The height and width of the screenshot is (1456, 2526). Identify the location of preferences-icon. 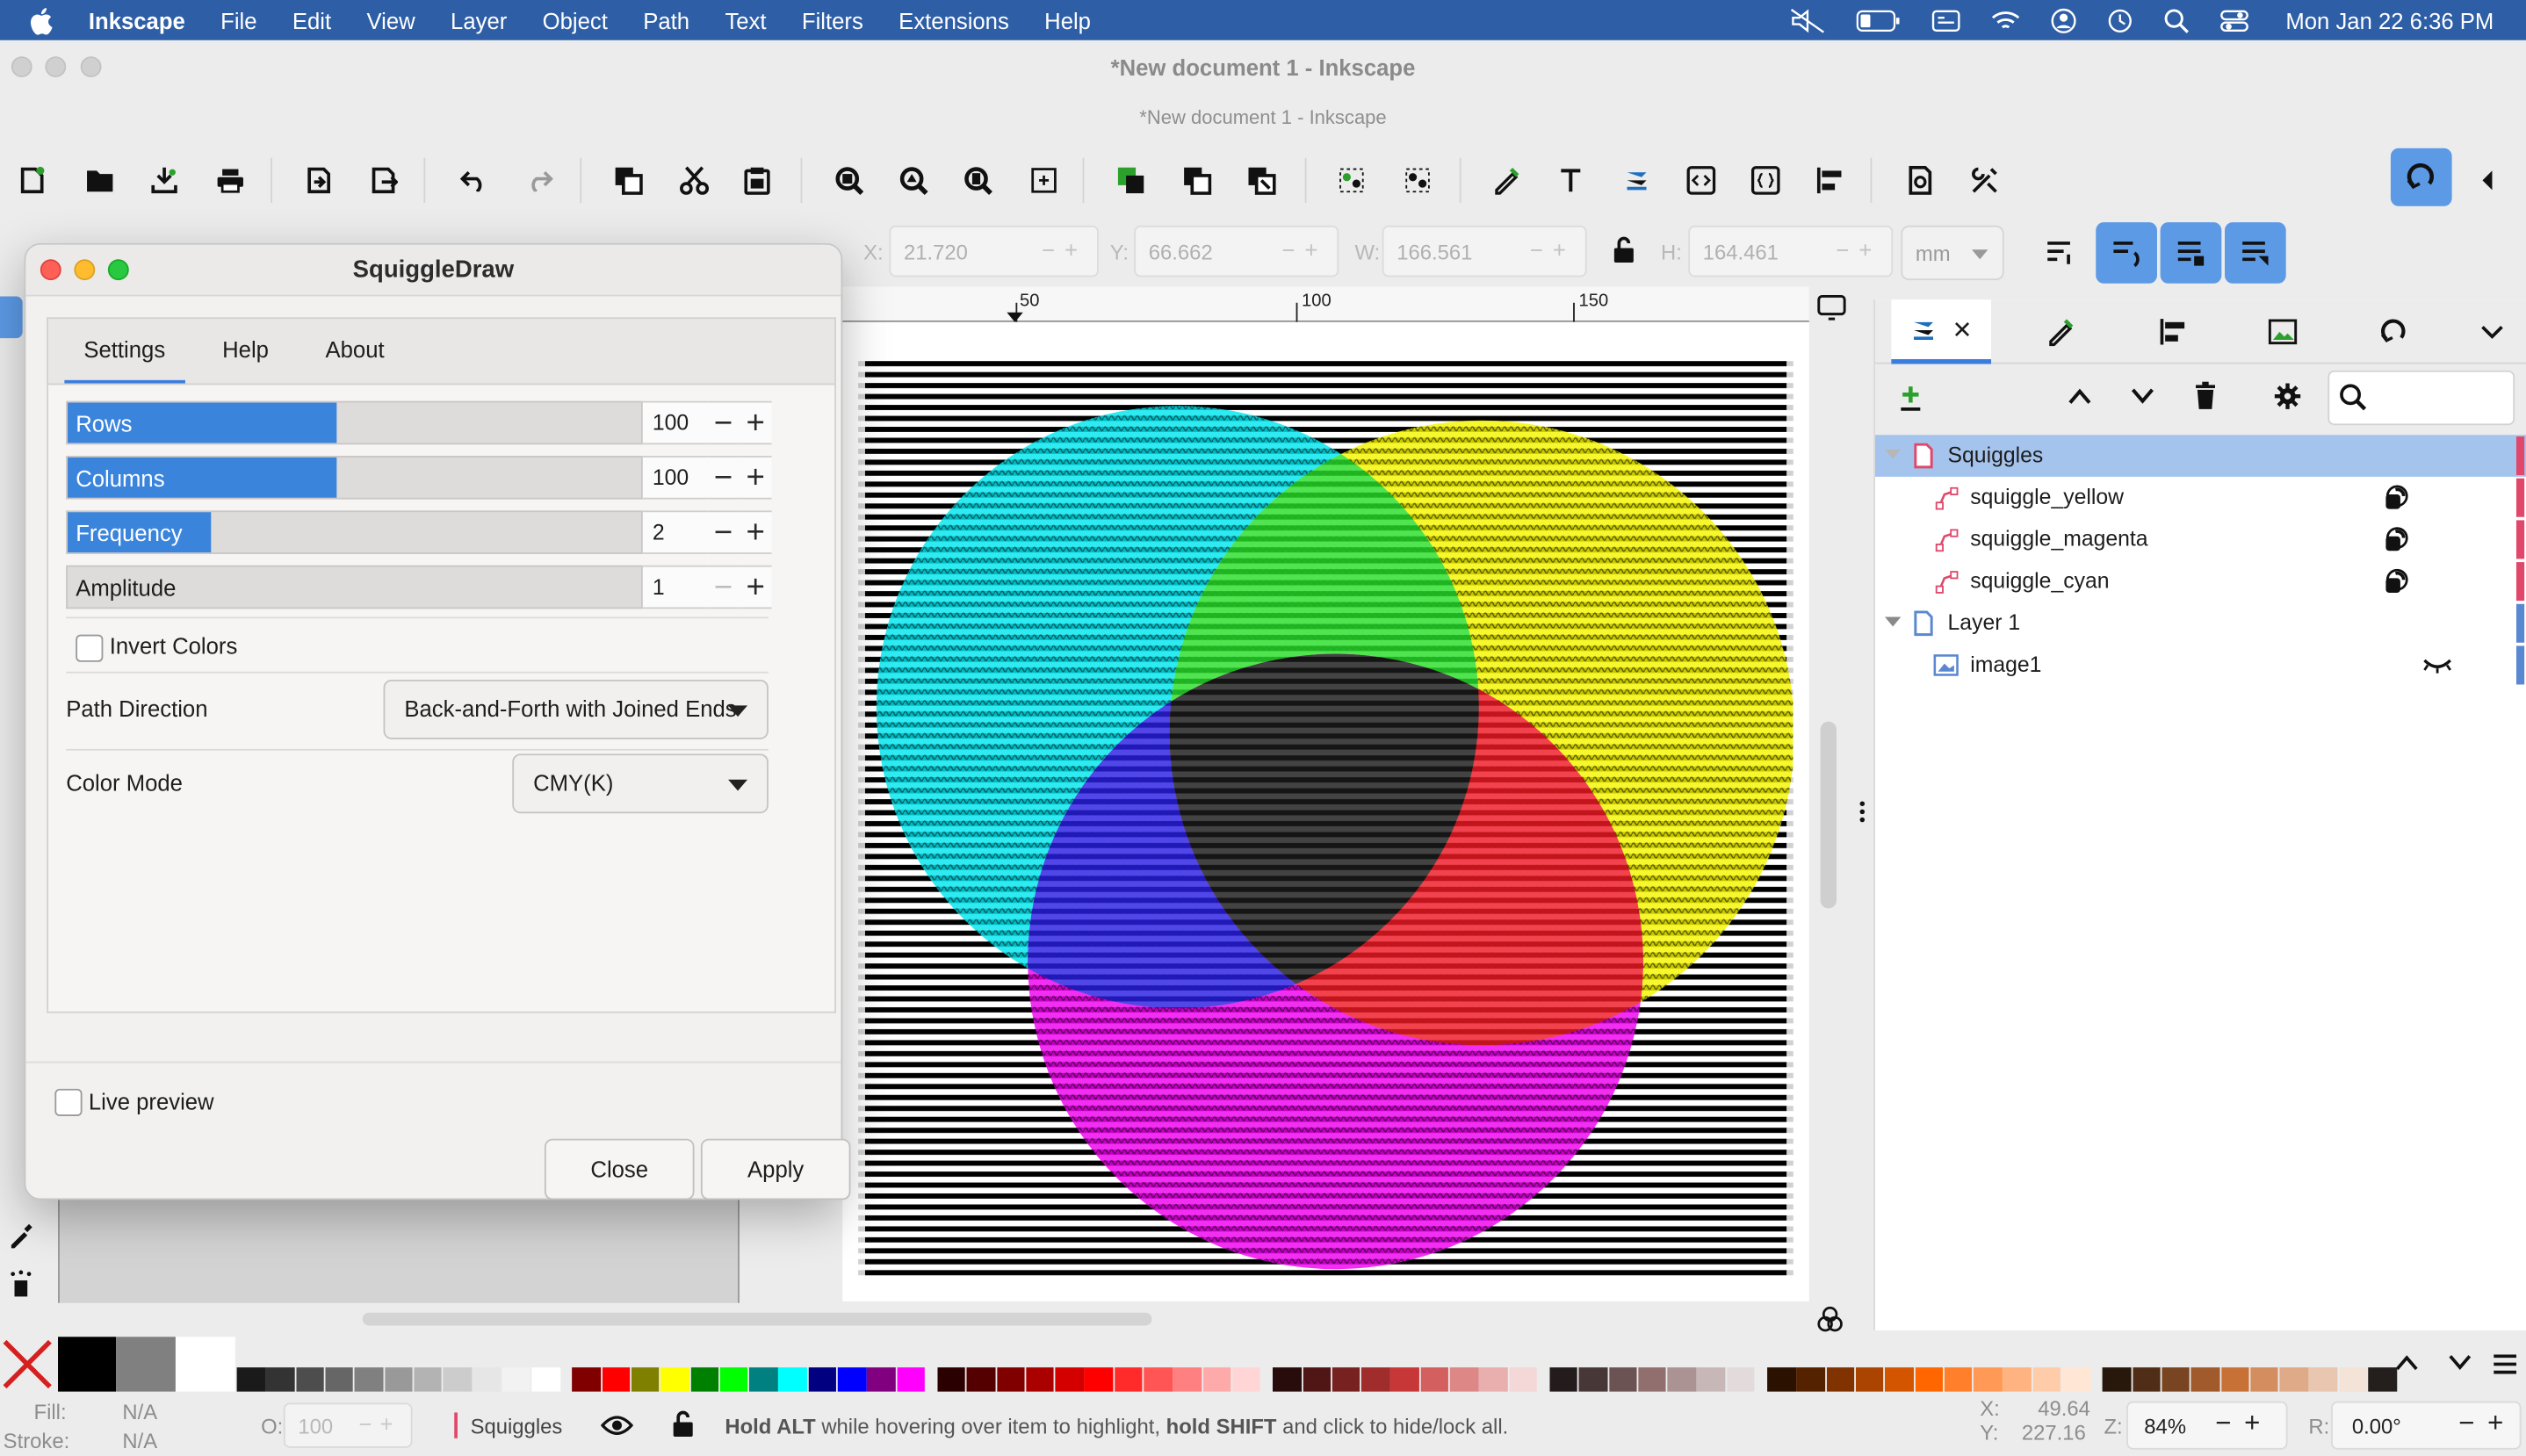
(1984, 180).